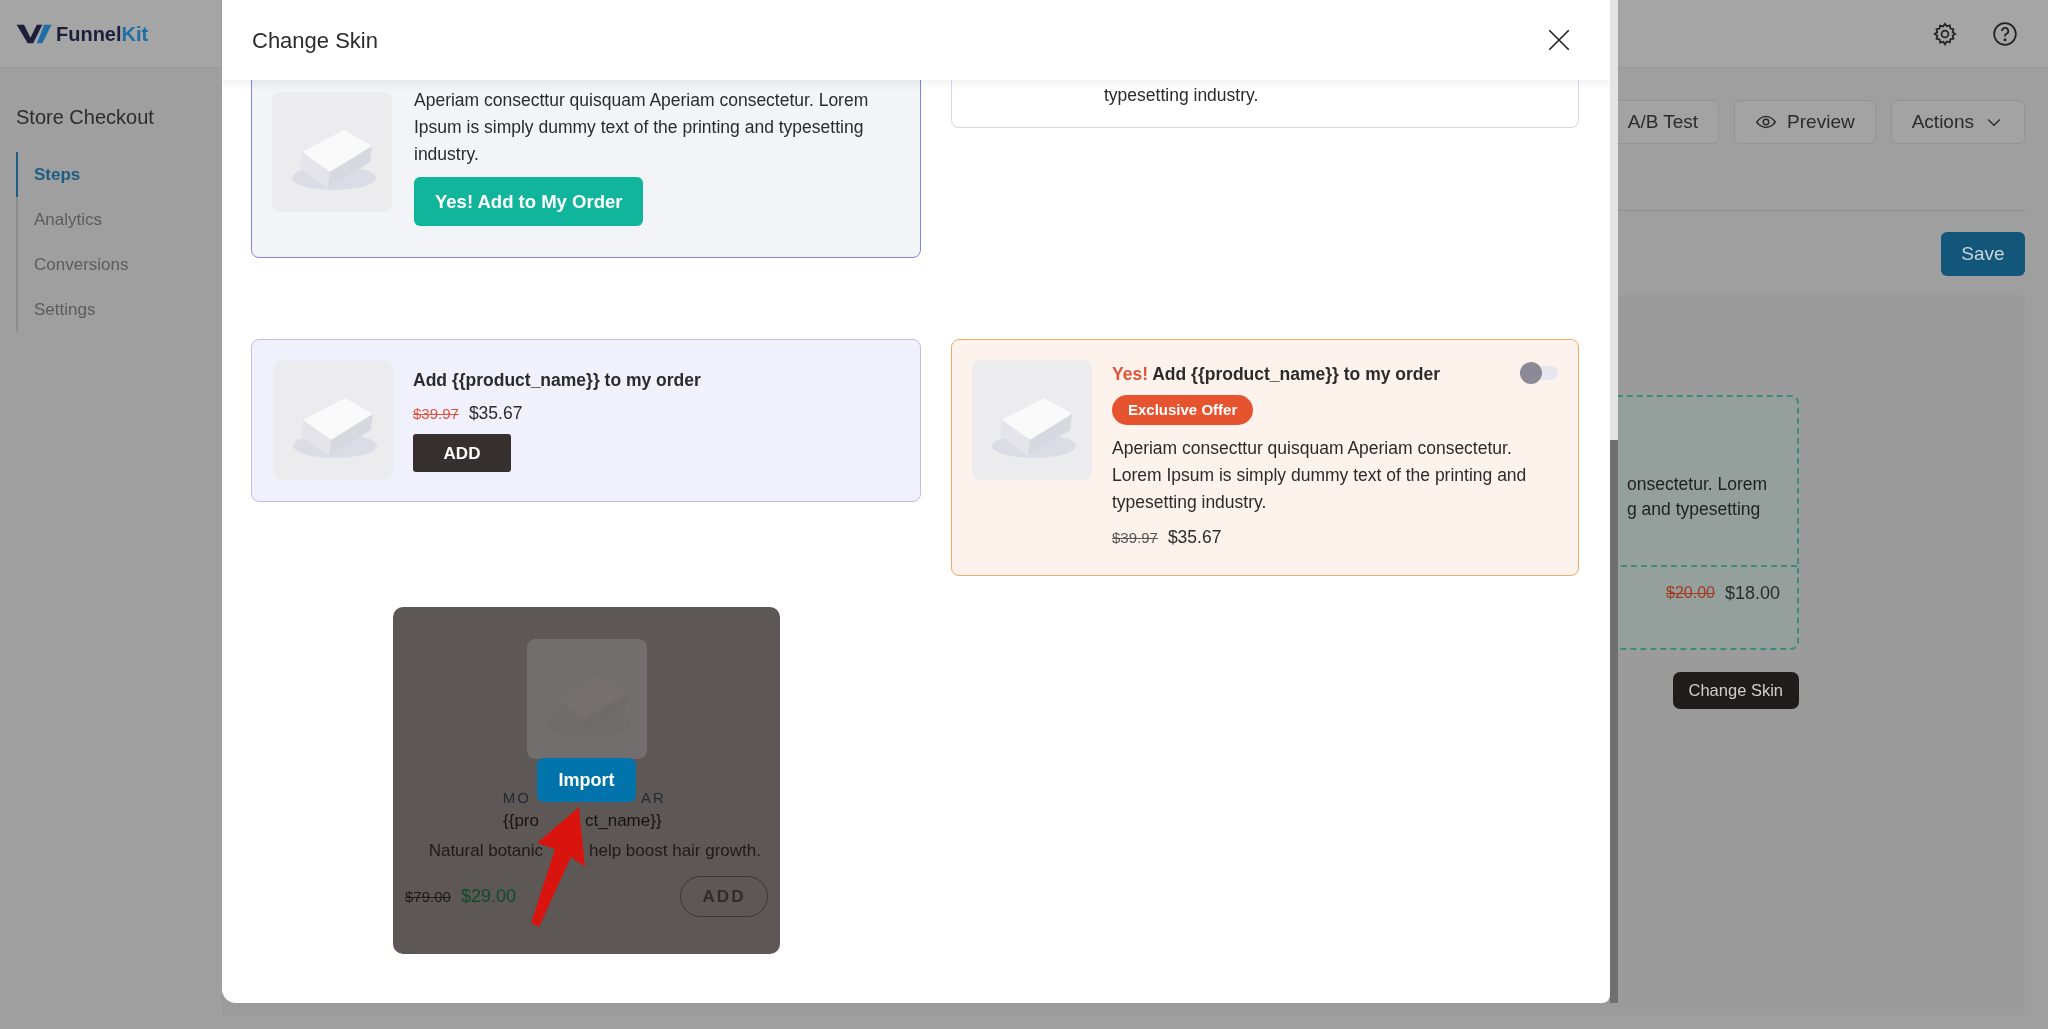 The image size is (2048, 1029). Describe the element at coordinates (521, 821) in the screenshot. I see `product-name: {{pro` at that location.